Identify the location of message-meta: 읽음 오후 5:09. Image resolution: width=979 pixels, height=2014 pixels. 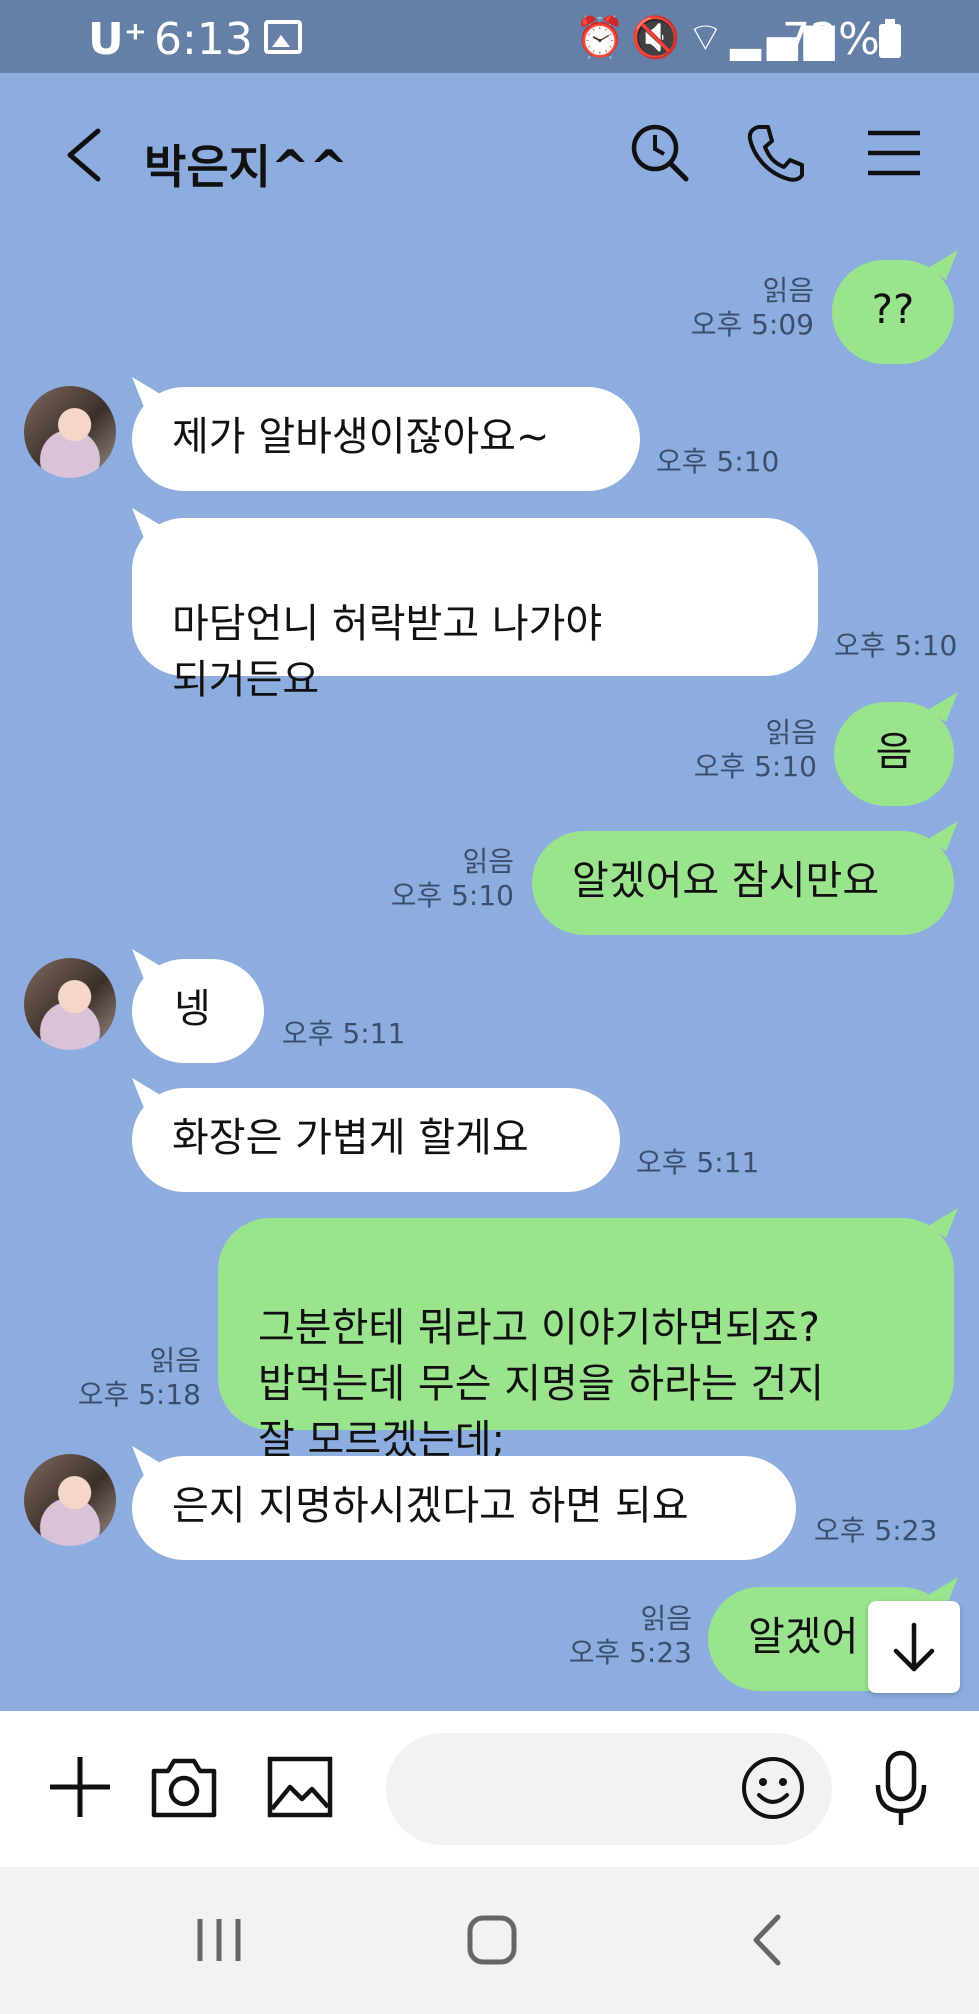
(752, 308).